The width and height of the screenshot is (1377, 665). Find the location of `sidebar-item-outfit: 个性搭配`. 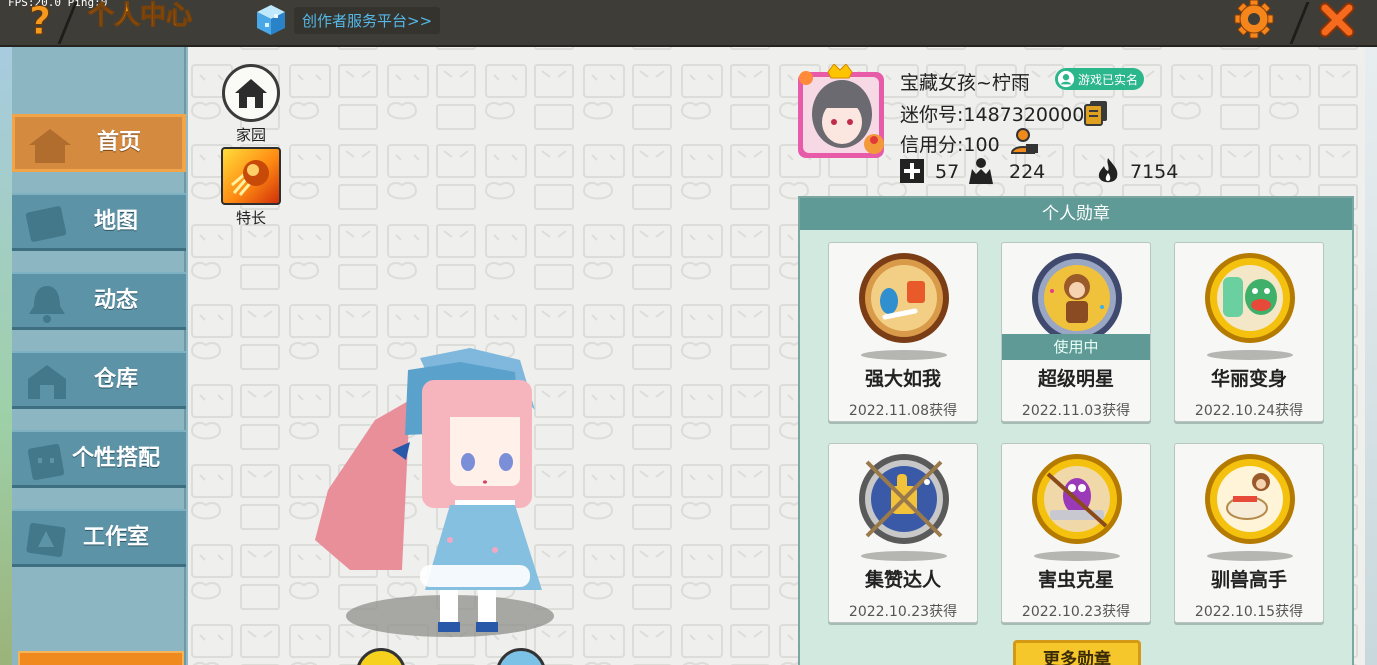

sidebar-item-outfit: 个性搭配 is located at coordinates (99, 459).